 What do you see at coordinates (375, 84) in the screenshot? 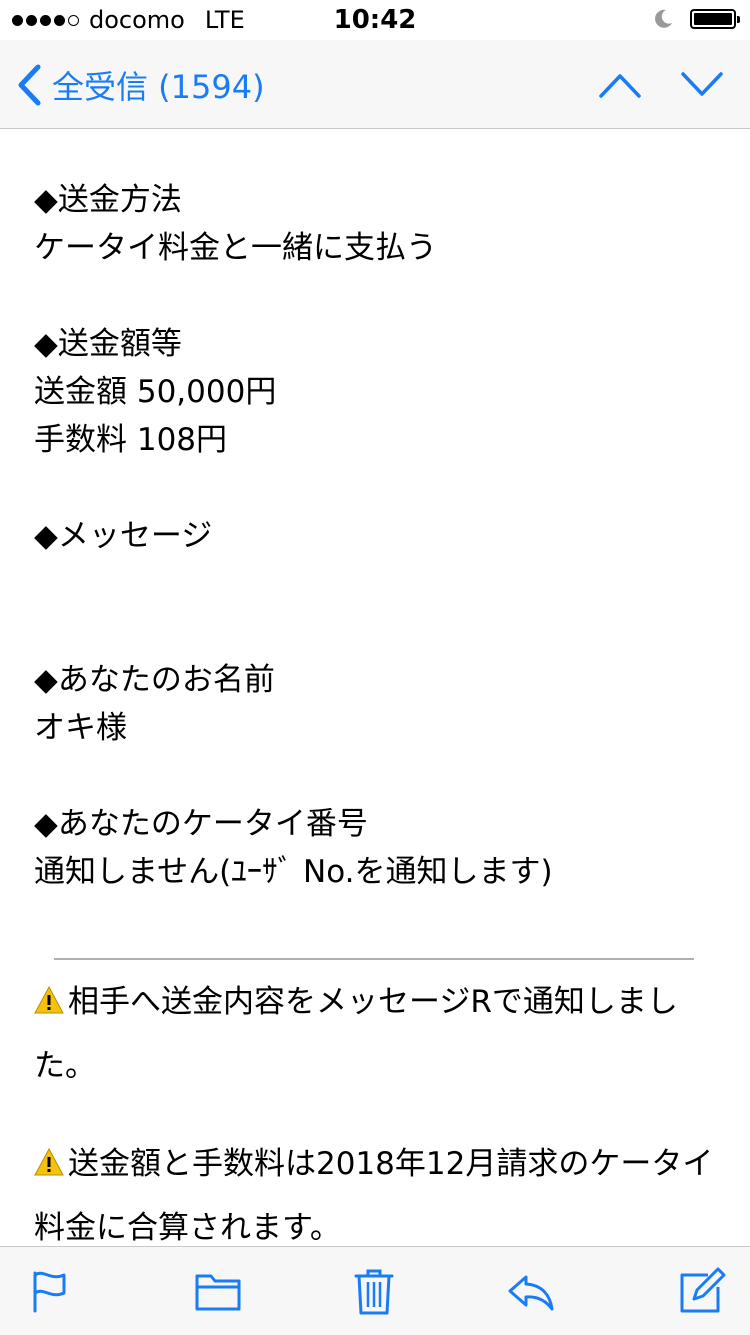
I see `nav-bar: 全受信 (1594)` at bounding box center [375, 84].